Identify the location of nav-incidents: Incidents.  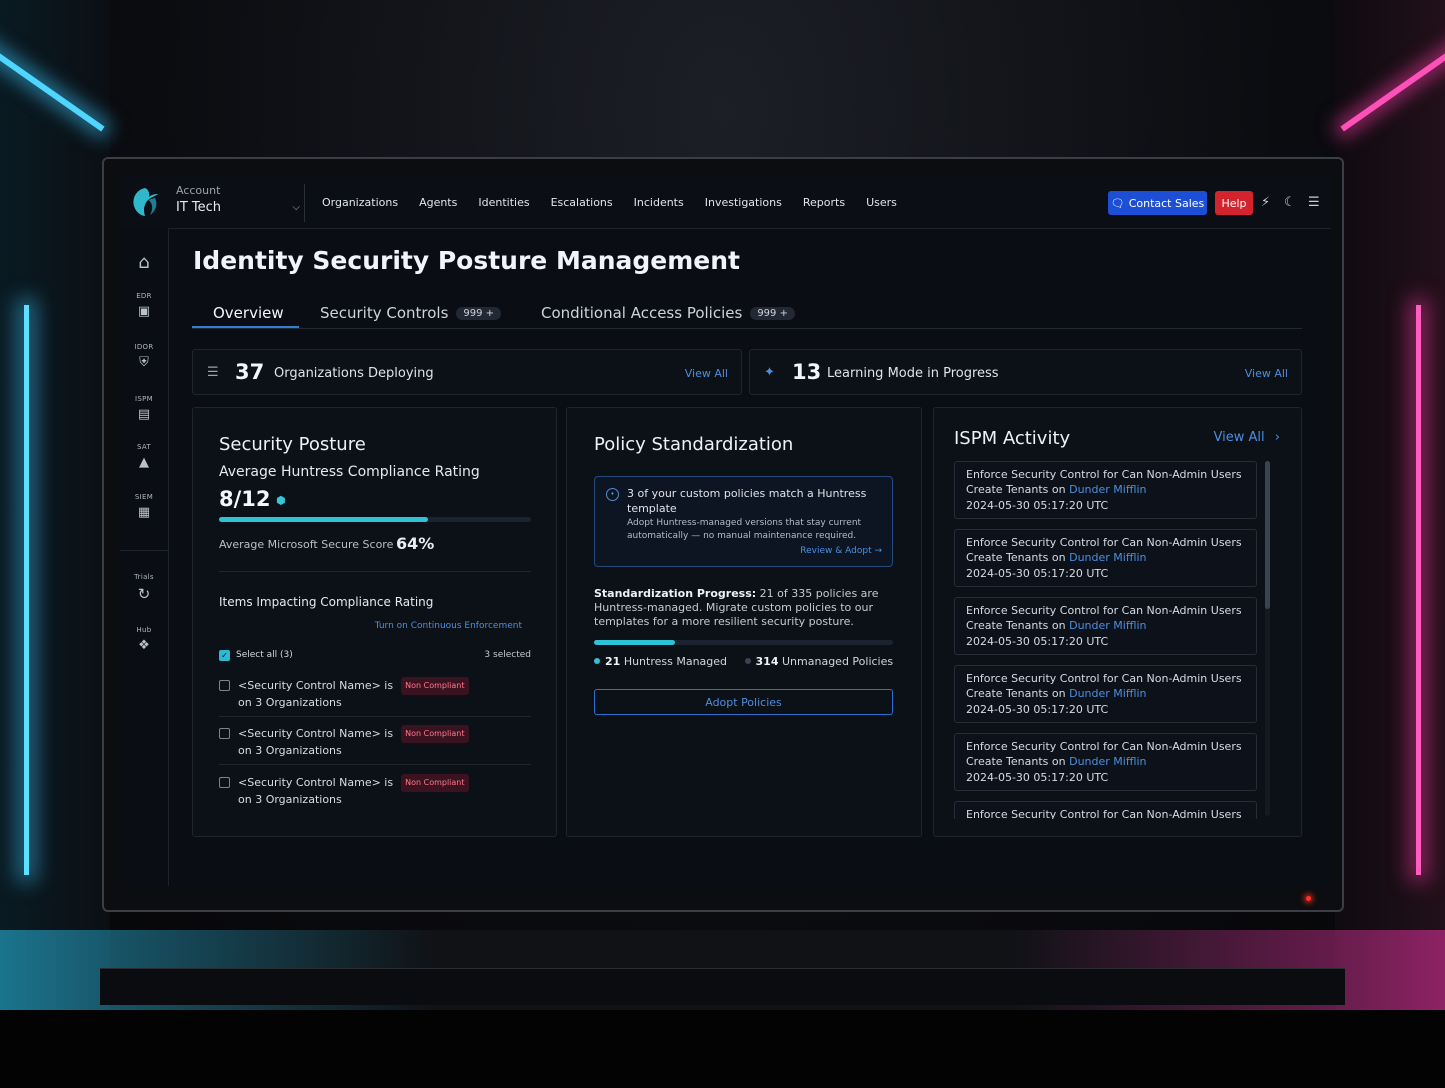
(659, 202).